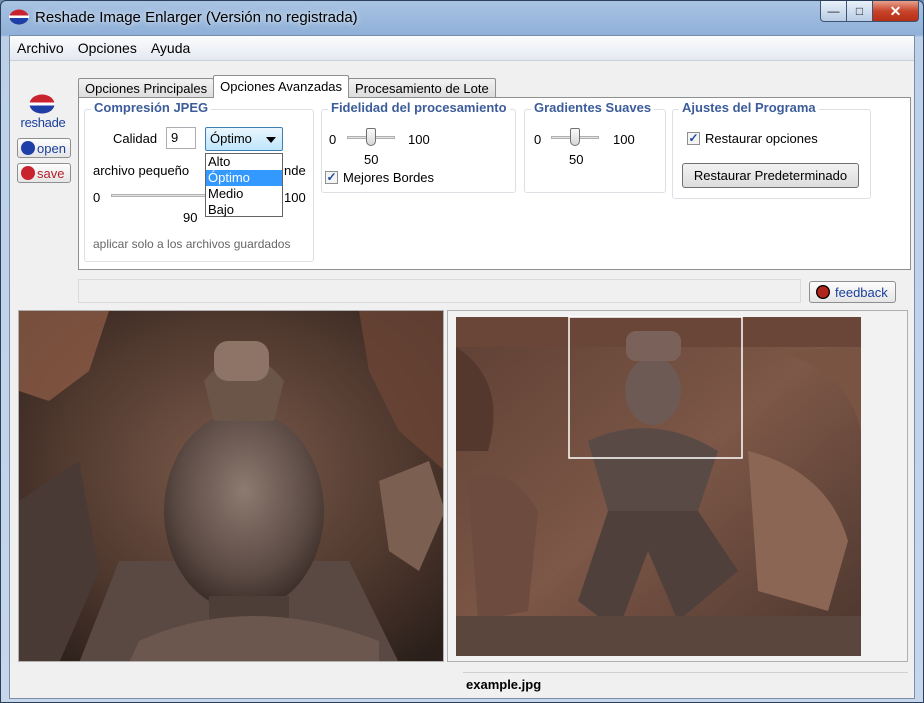  What do you see at coordinates (271, 140) in the screenshot?
I see `chevron-down-icon` at bounding box center [271, 140].